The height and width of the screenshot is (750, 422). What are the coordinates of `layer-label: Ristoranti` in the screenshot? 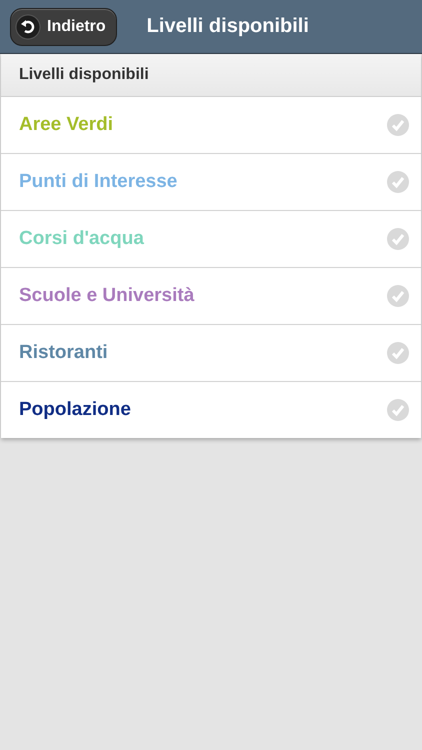 It's located at (63, 353).